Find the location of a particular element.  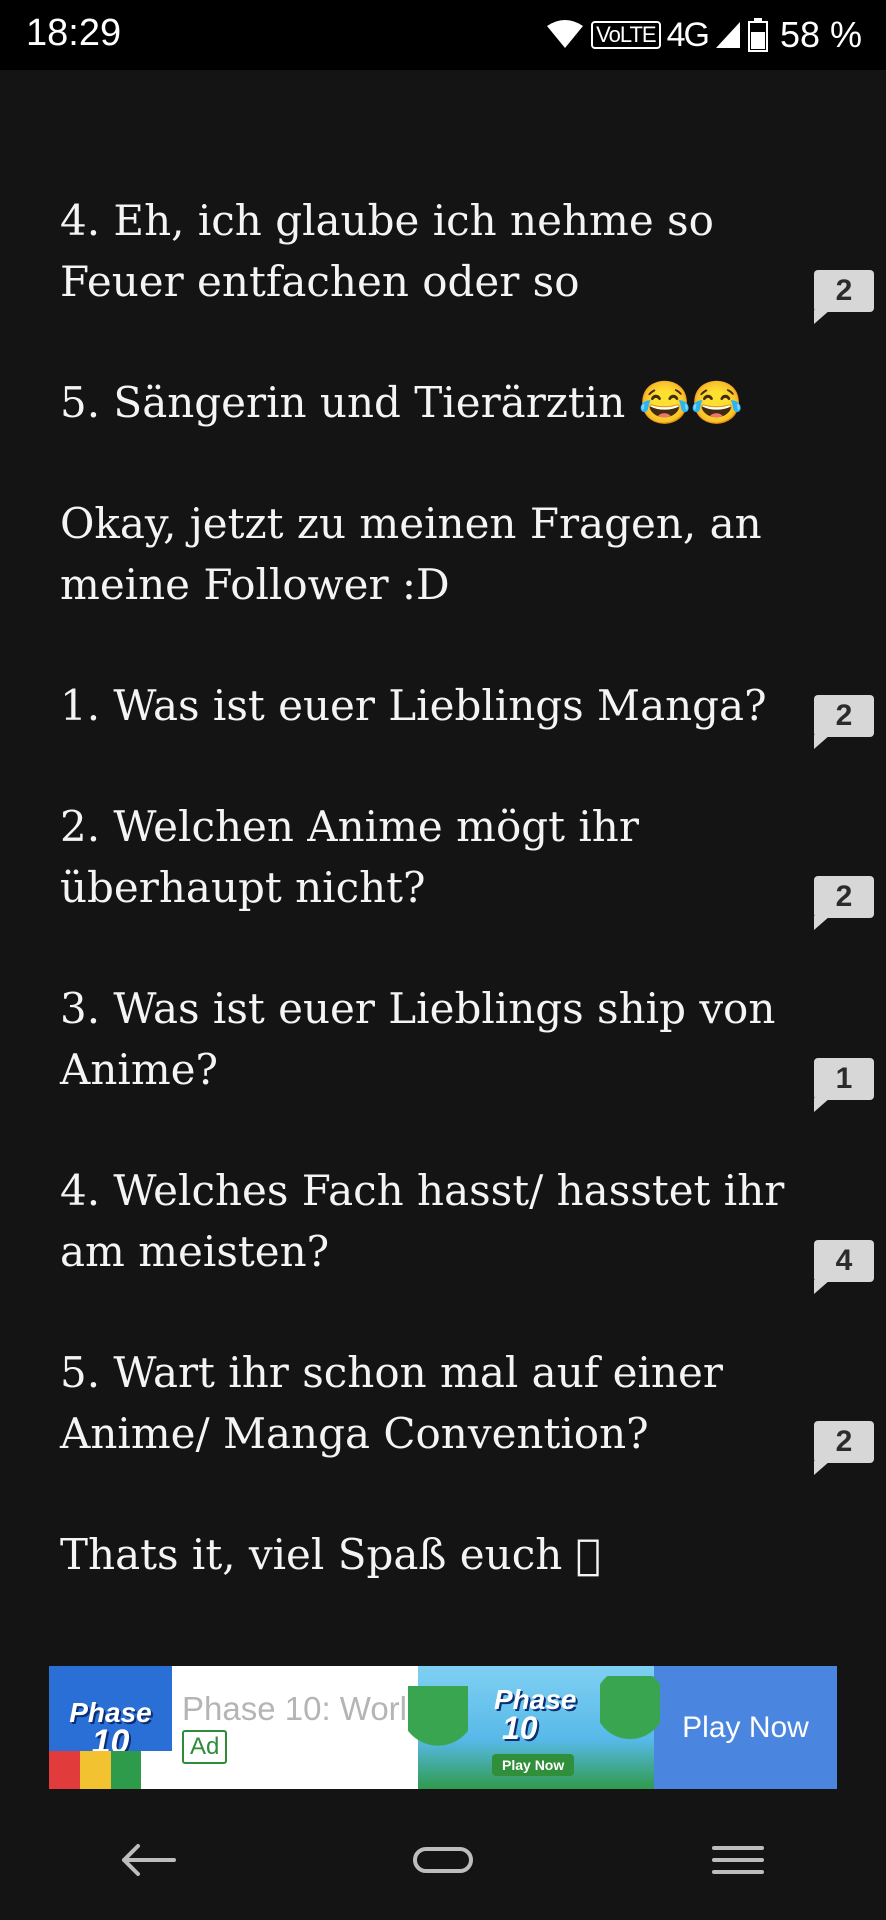

paragraph-closing: Thats it, viel Spaß euch 🏻 is located at coordinates (425, 1554).